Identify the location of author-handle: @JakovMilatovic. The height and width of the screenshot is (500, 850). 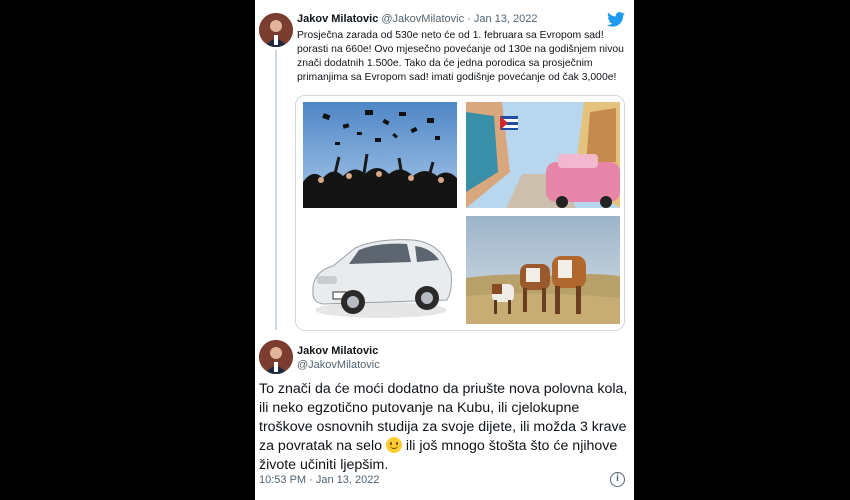
(338, 365).